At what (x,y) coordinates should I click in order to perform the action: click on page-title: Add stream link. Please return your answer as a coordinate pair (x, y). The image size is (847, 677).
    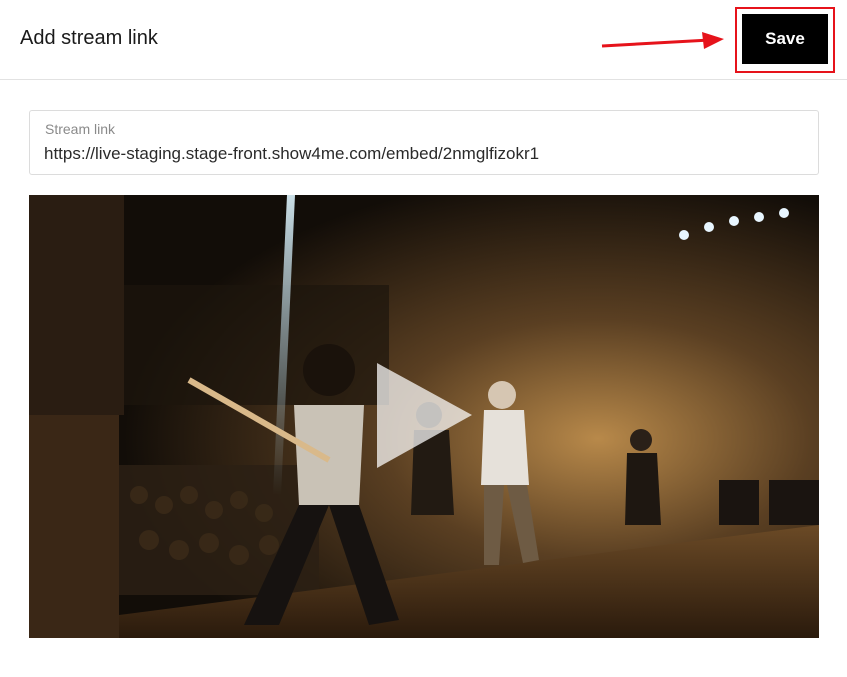
    Looking at the image, I should click on (89, 38).